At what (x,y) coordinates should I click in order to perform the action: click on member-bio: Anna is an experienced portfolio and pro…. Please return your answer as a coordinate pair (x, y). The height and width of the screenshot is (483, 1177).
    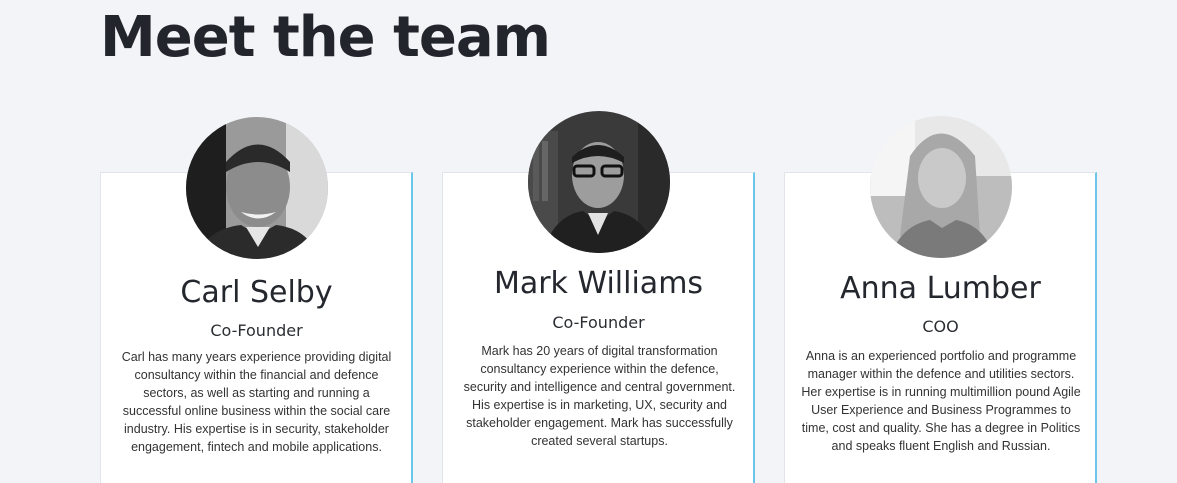
    Looking at the image, I should click on (941, 401).